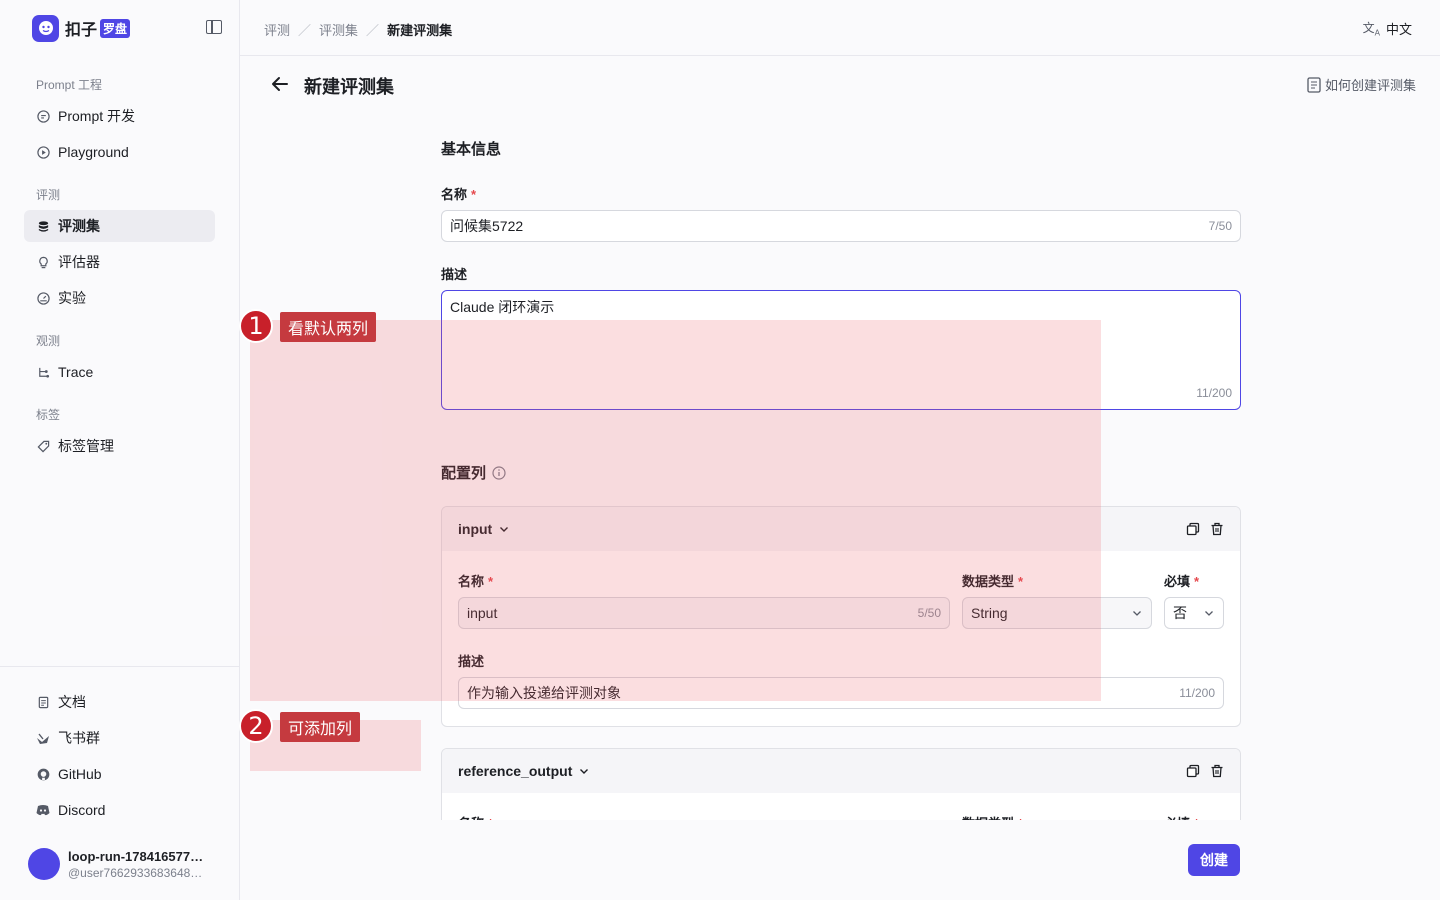 The height and width of the screenshot is (900, 1440). Describe the element at coordinates (1214, 860) in the screenshot. I see `create-button: 创建` at that location.